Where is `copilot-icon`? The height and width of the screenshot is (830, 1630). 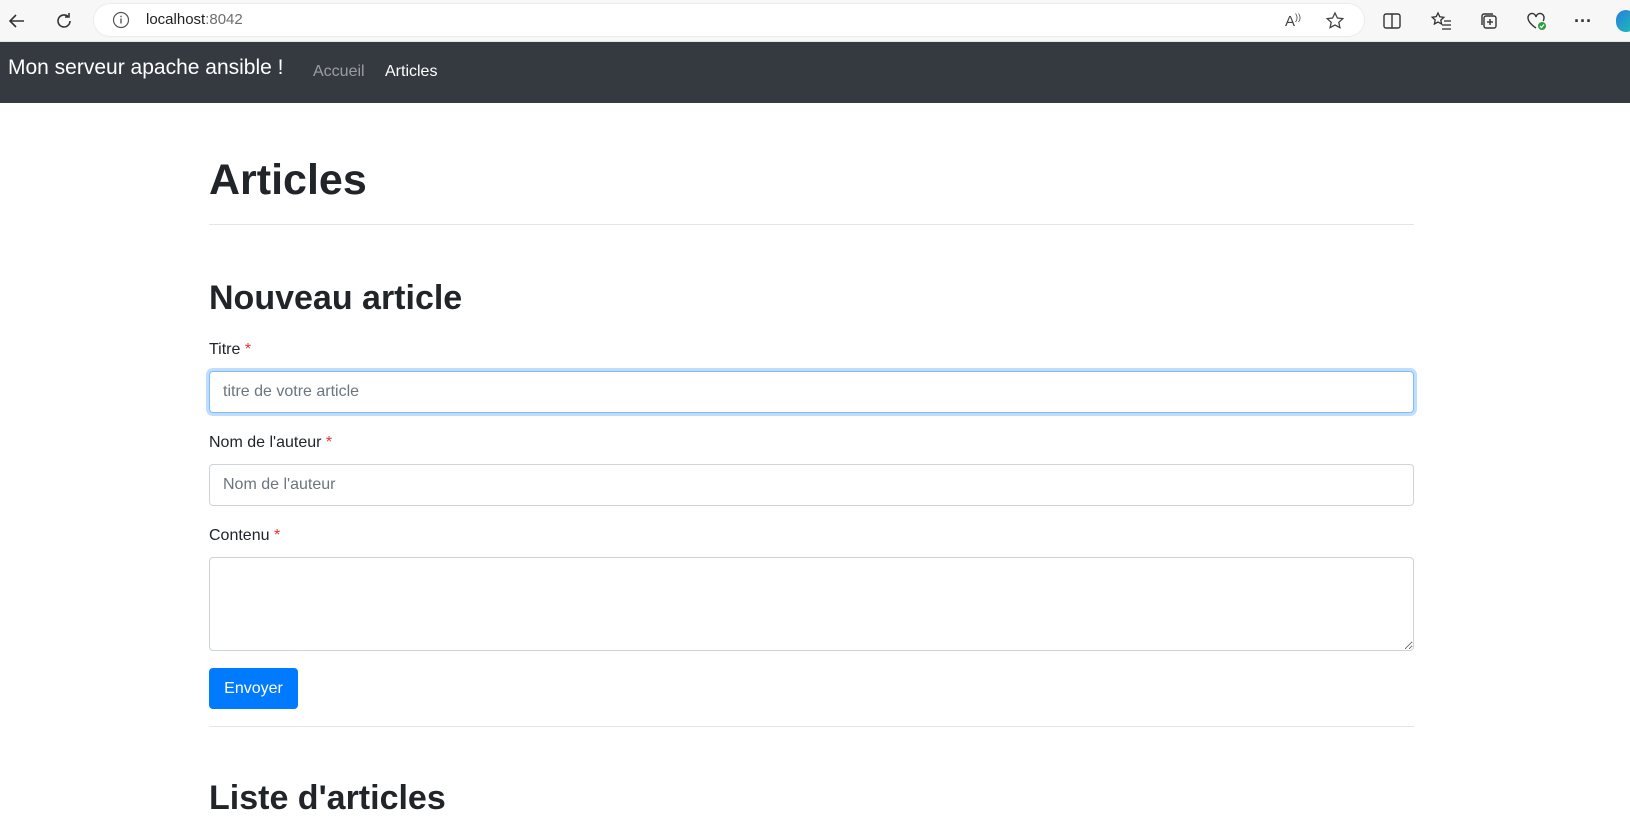
copilot-icon is located at coordinates (1623, 21).